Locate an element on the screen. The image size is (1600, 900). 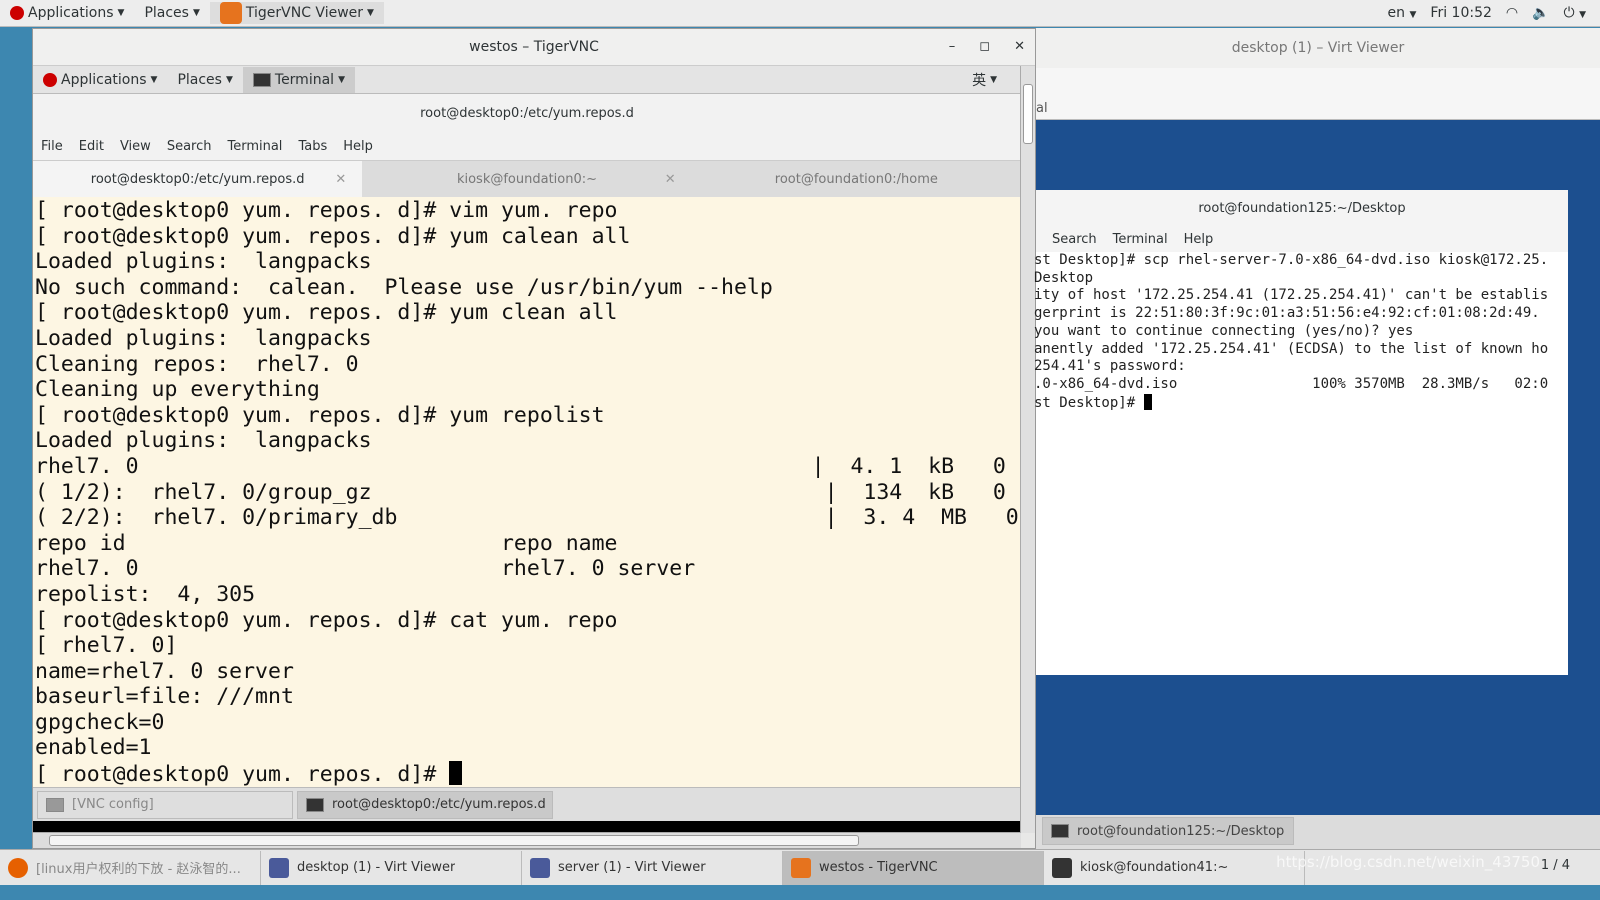
terminal-line: name=rhel7. 0 server is located at coordinates (164, 671).